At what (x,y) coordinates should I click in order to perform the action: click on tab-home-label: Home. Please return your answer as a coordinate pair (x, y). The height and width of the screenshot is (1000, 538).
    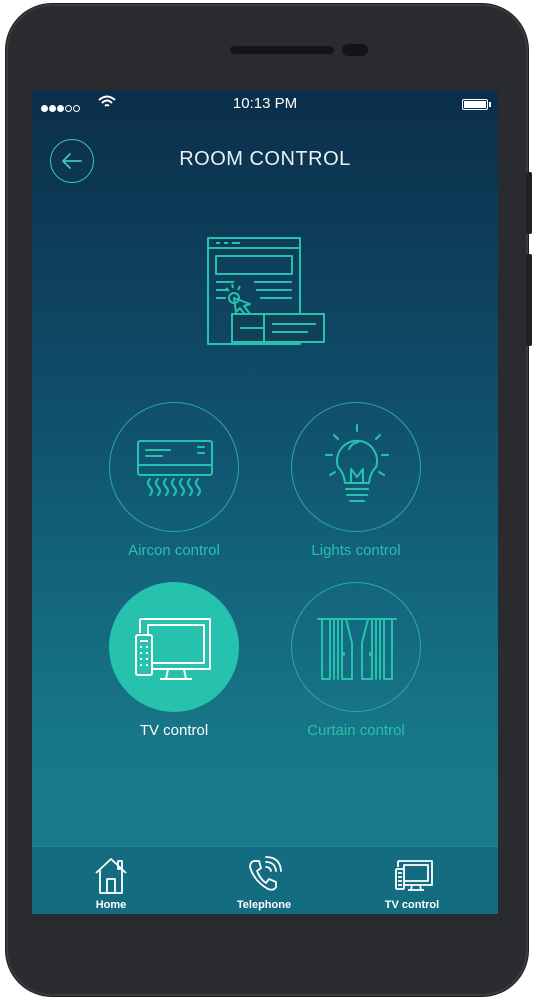
    Looking at the image, I should click on (111, 905).